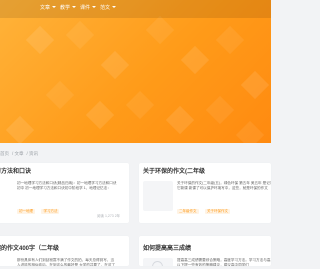  I want to click on breadcrumb-news: 资讯, so click(33, 153).